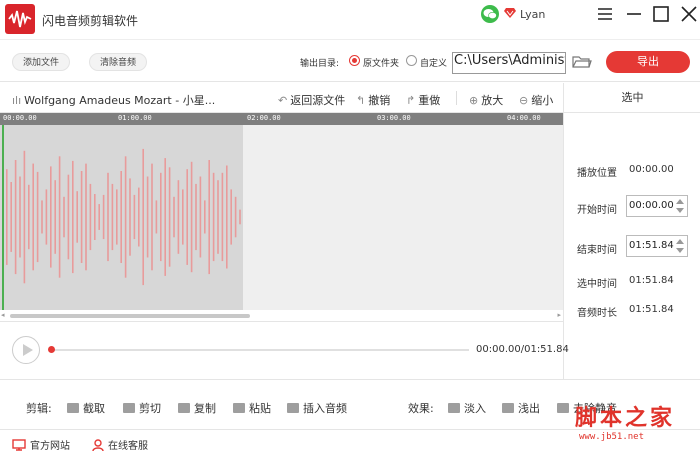 This screenshot has height=454, width=700. What do you see at coordinates (582, 62) in the screenshot?
I see `folder-icon` at bounding box center [582, 62].